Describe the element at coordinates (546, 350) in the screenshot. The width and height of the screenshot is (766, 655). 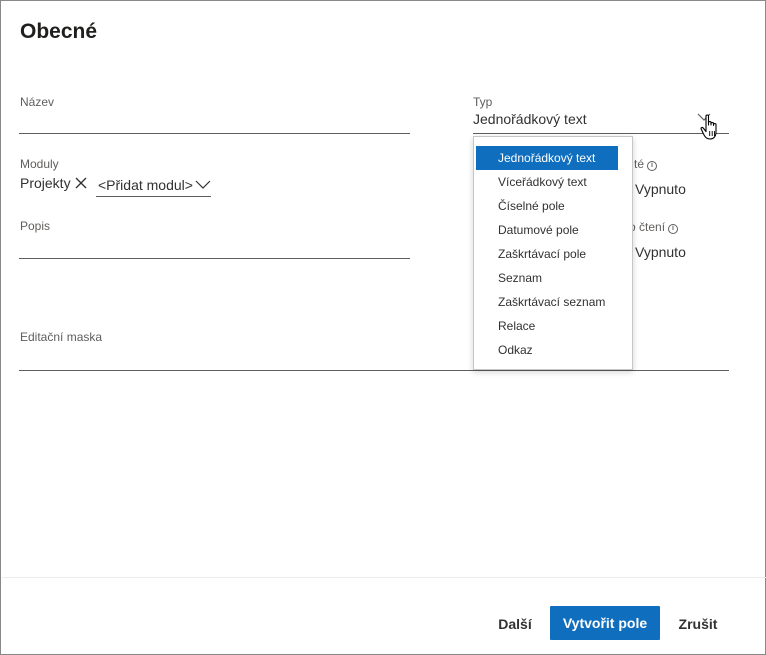
I see `type-option-link: Odkaz` at that location.